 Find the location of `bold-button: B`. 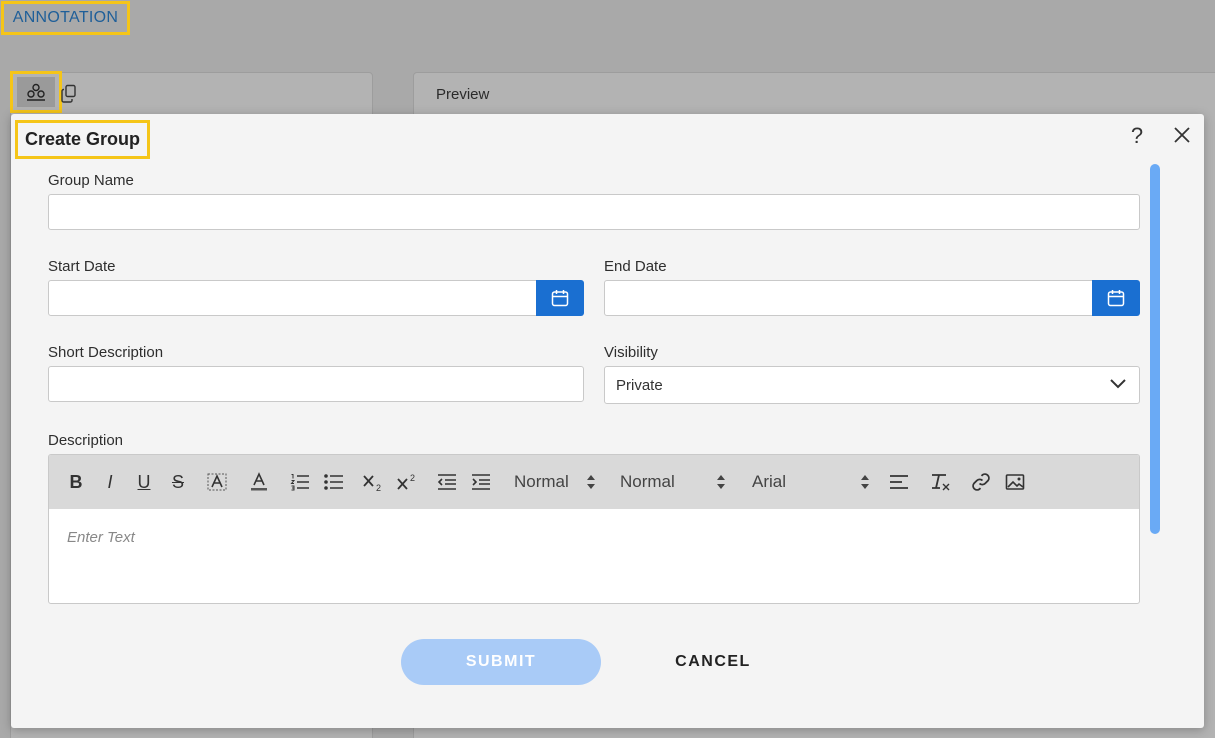

bold-button: B is located at coordinates (76, 482).